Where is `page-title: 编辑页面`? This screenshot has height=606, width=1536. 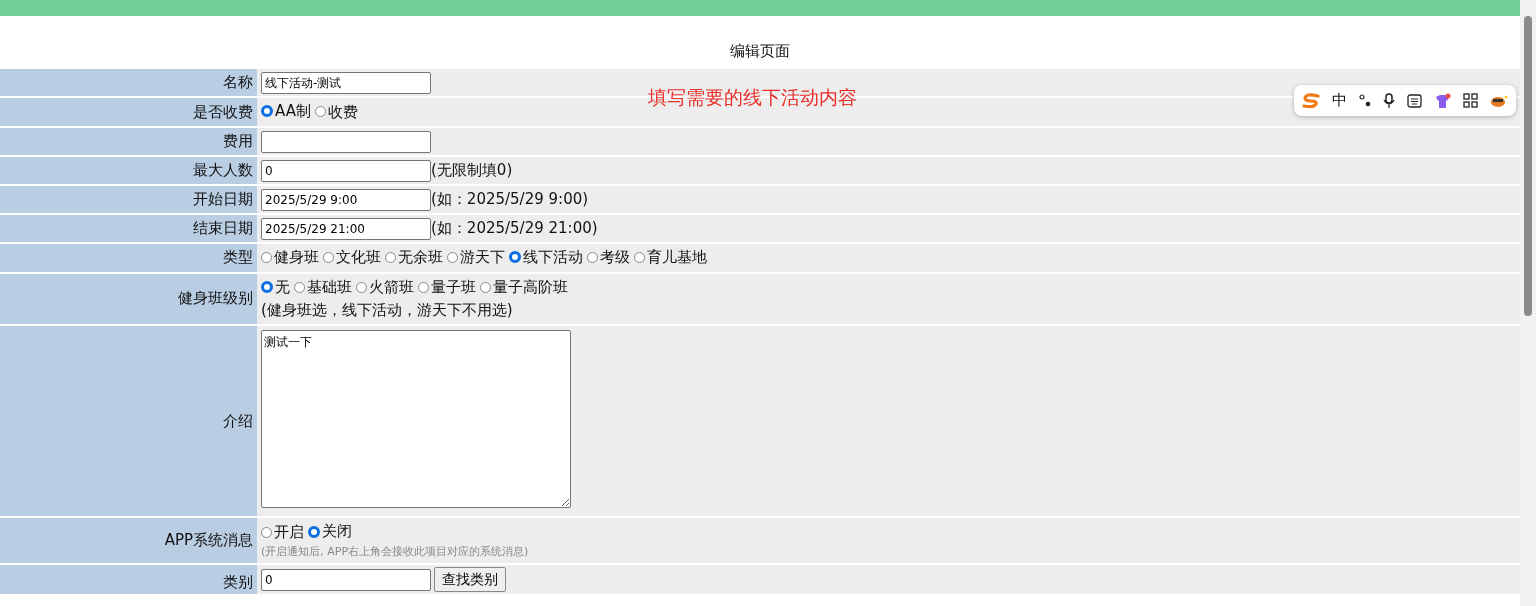 page-title: 编辑页面 is located at coordinates (760, 51).